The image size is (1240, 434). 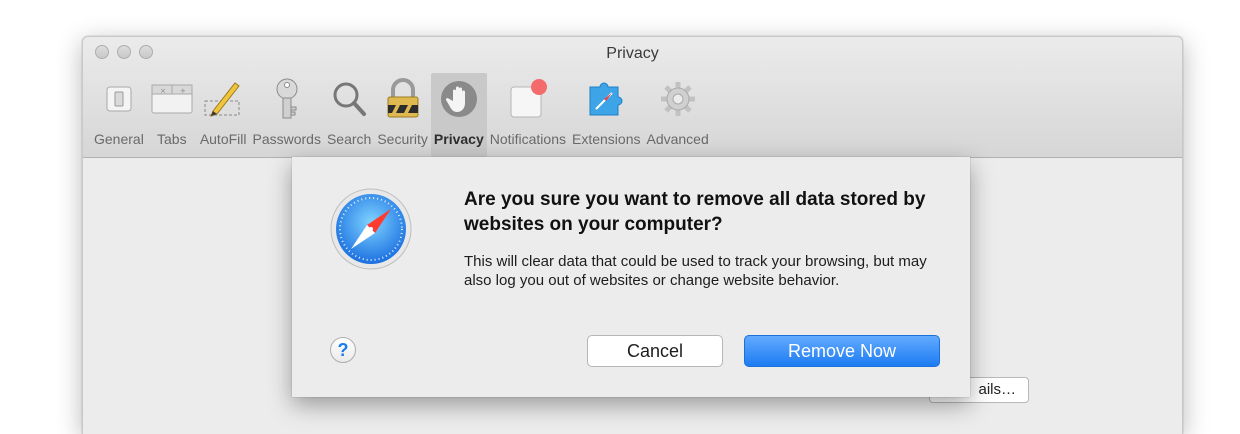 I want to click on autofill-pencil-icon, so click(x=223, y=99).